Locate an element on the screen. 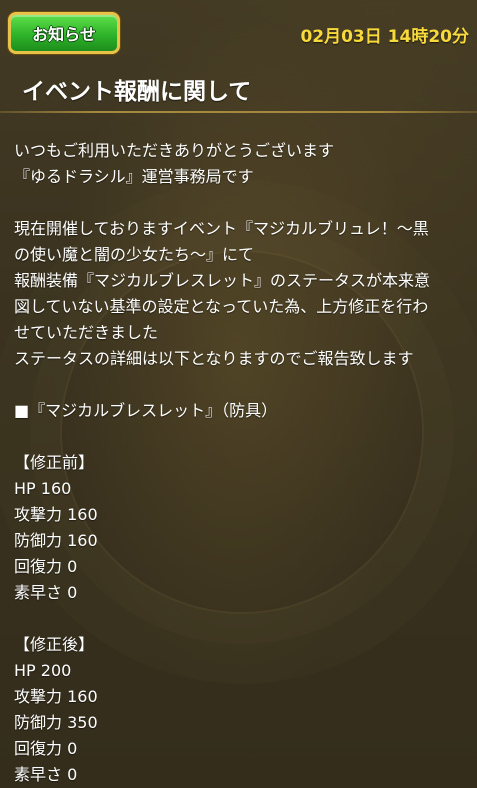 This screenshot has width=477, height=788. body-line: の使い魔と闇の少女たち〜』にて is located at coordinates (134, 254).